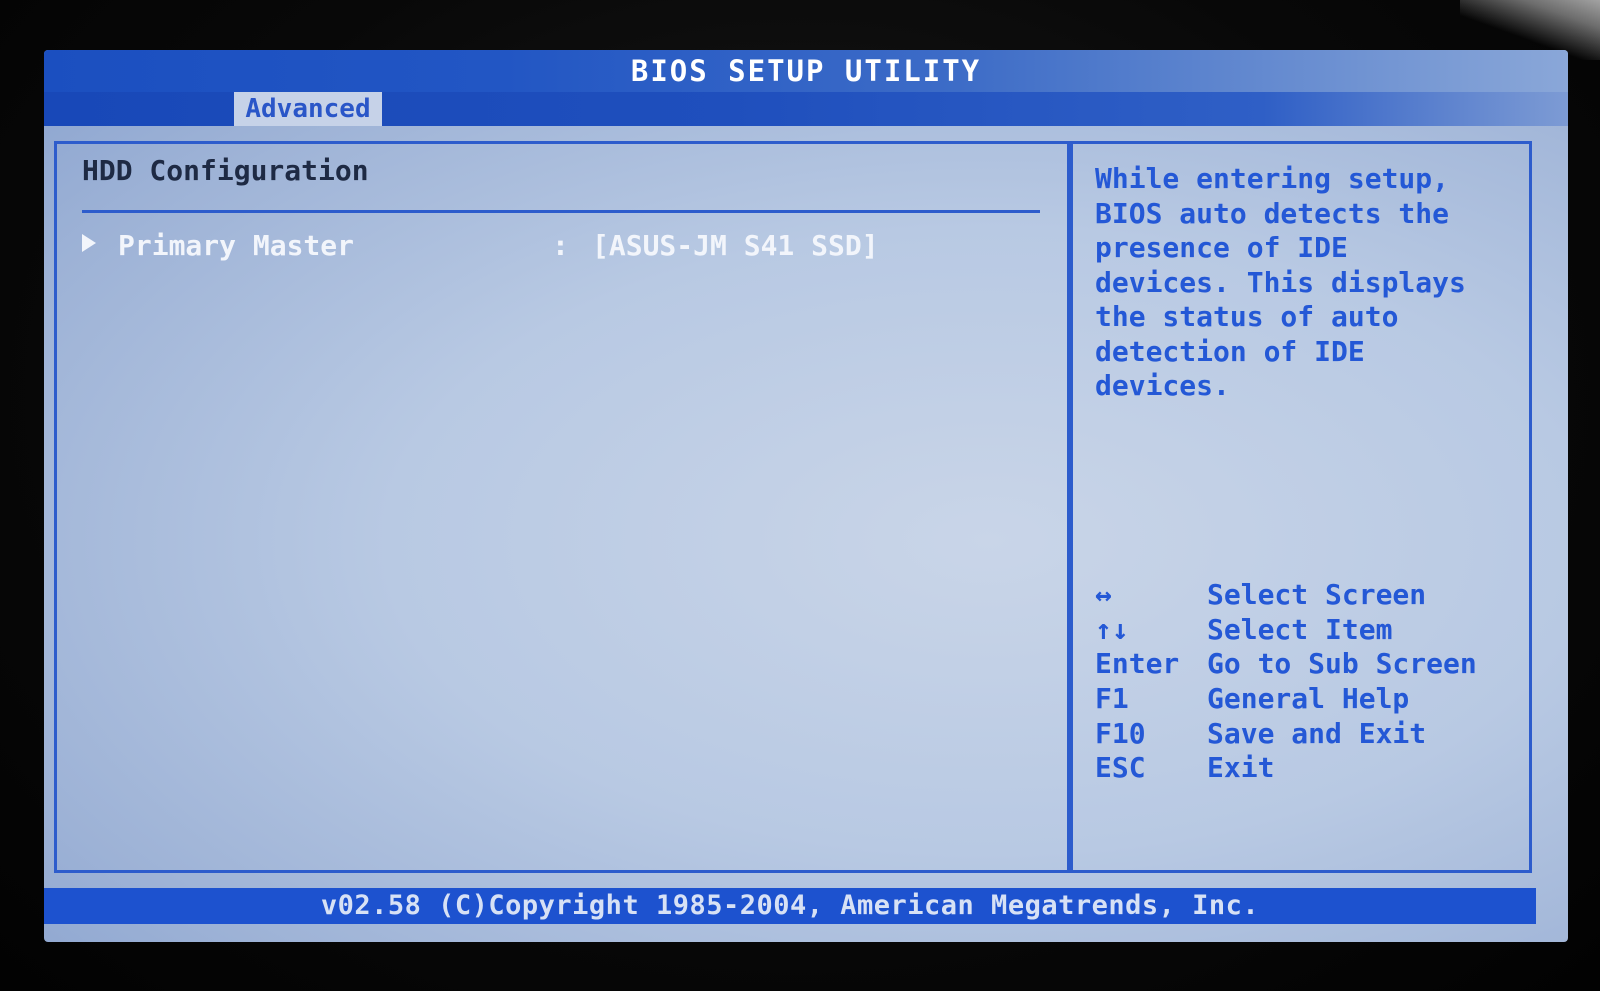 The image size is (1600, 991). I want to click on key-name: Enter, so click(1137, 664).